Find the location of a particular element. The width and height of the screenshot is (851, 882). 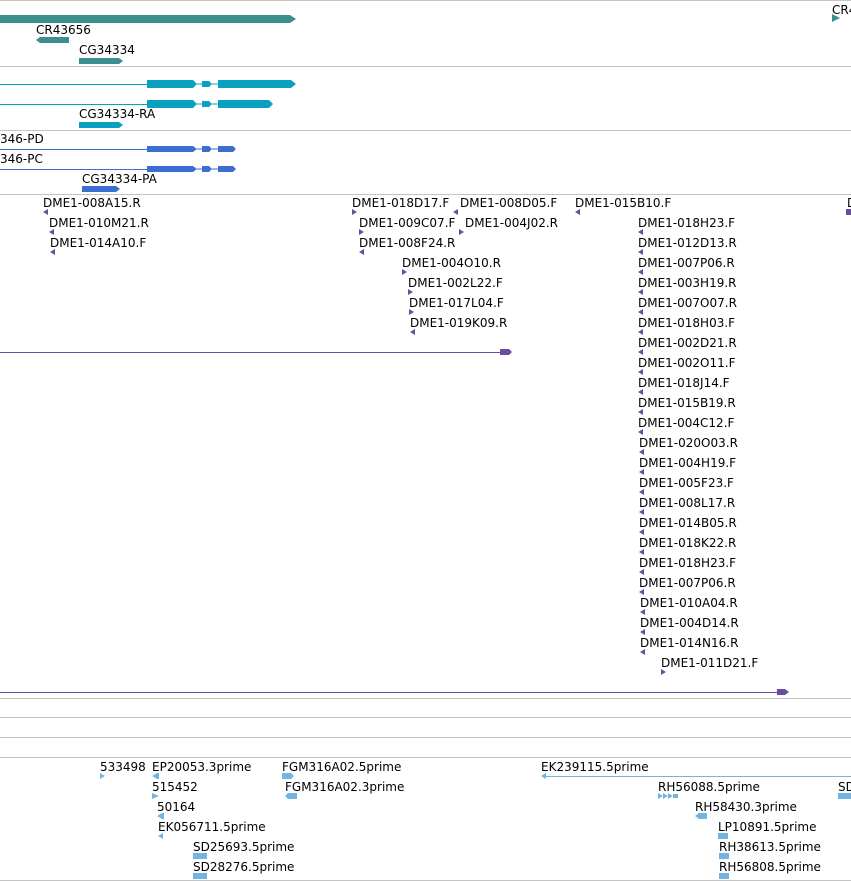

clone-label: DME1-014A10.F is located at coordinates (98, 243).